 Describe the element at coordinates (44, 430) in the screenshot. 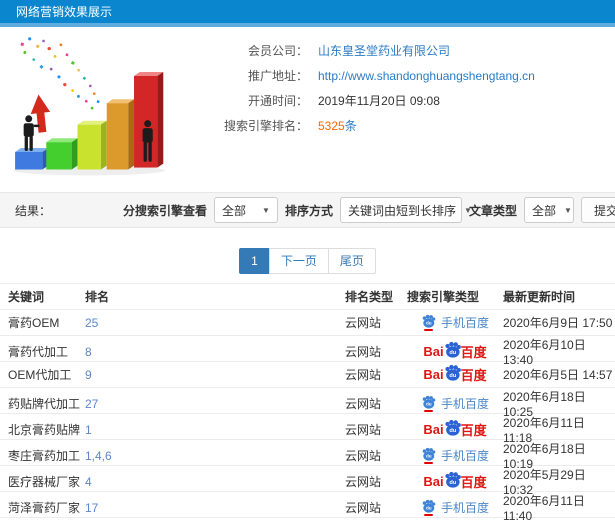

I see `keyword-cell: 北京膏药贴牌` at that location.